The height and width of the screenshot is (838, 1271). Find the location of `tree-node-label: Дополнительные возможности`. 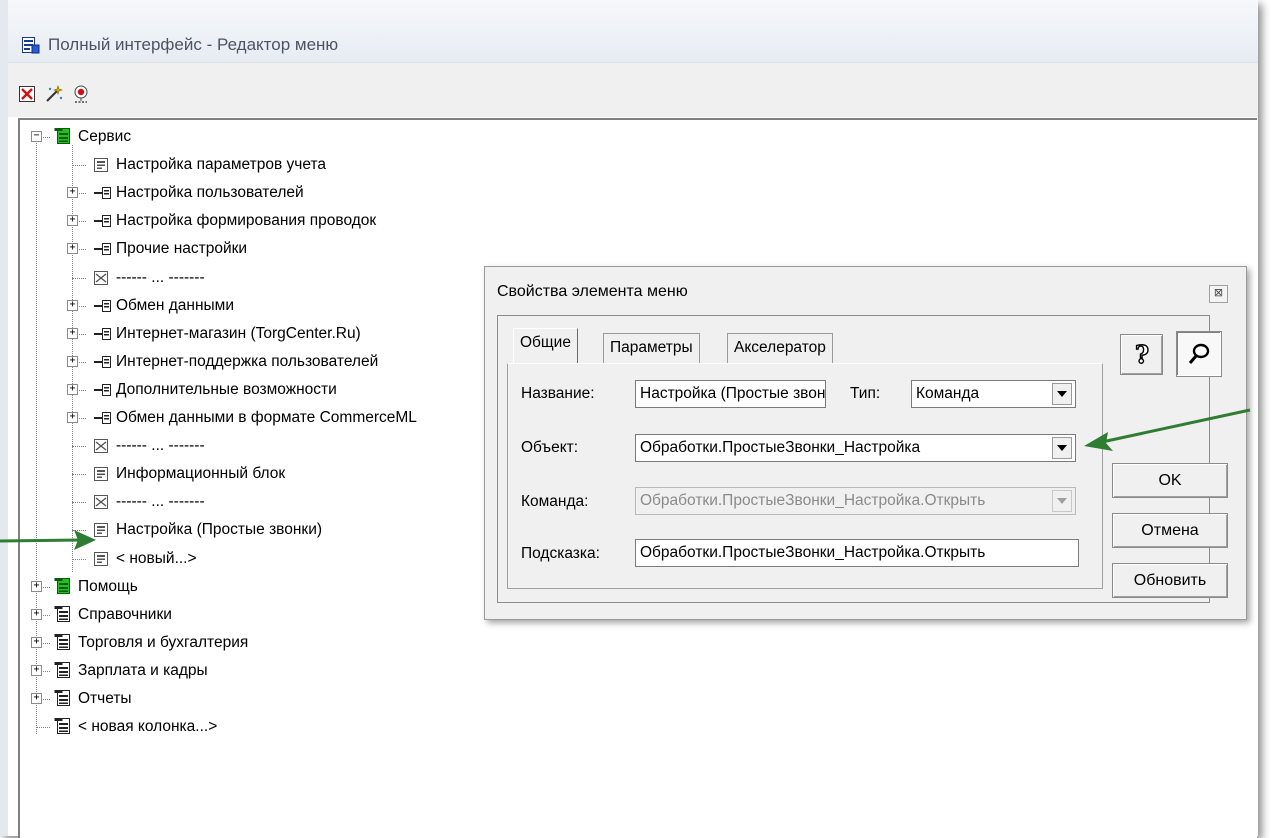

tree-node-label: Дополнительные возможности is located at coordinates (226, 389).